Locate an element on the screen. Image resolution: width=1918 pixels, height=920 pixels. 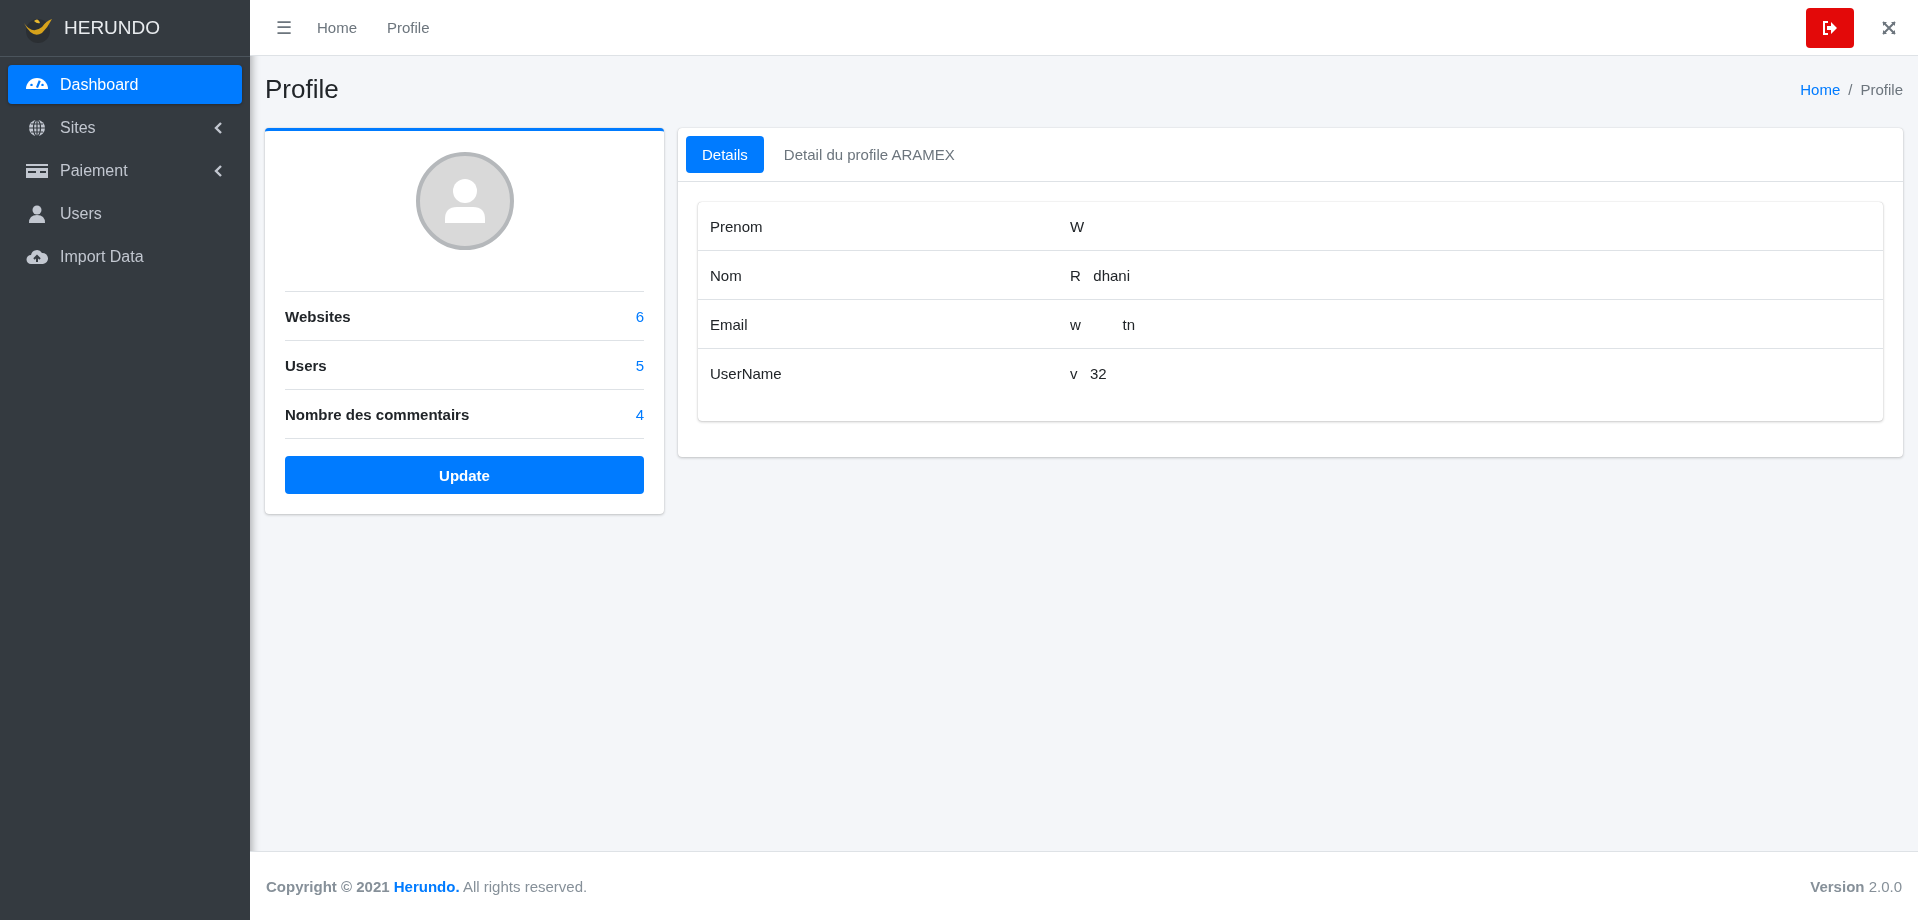
update-button: Update is located at coordinates (464, 475).